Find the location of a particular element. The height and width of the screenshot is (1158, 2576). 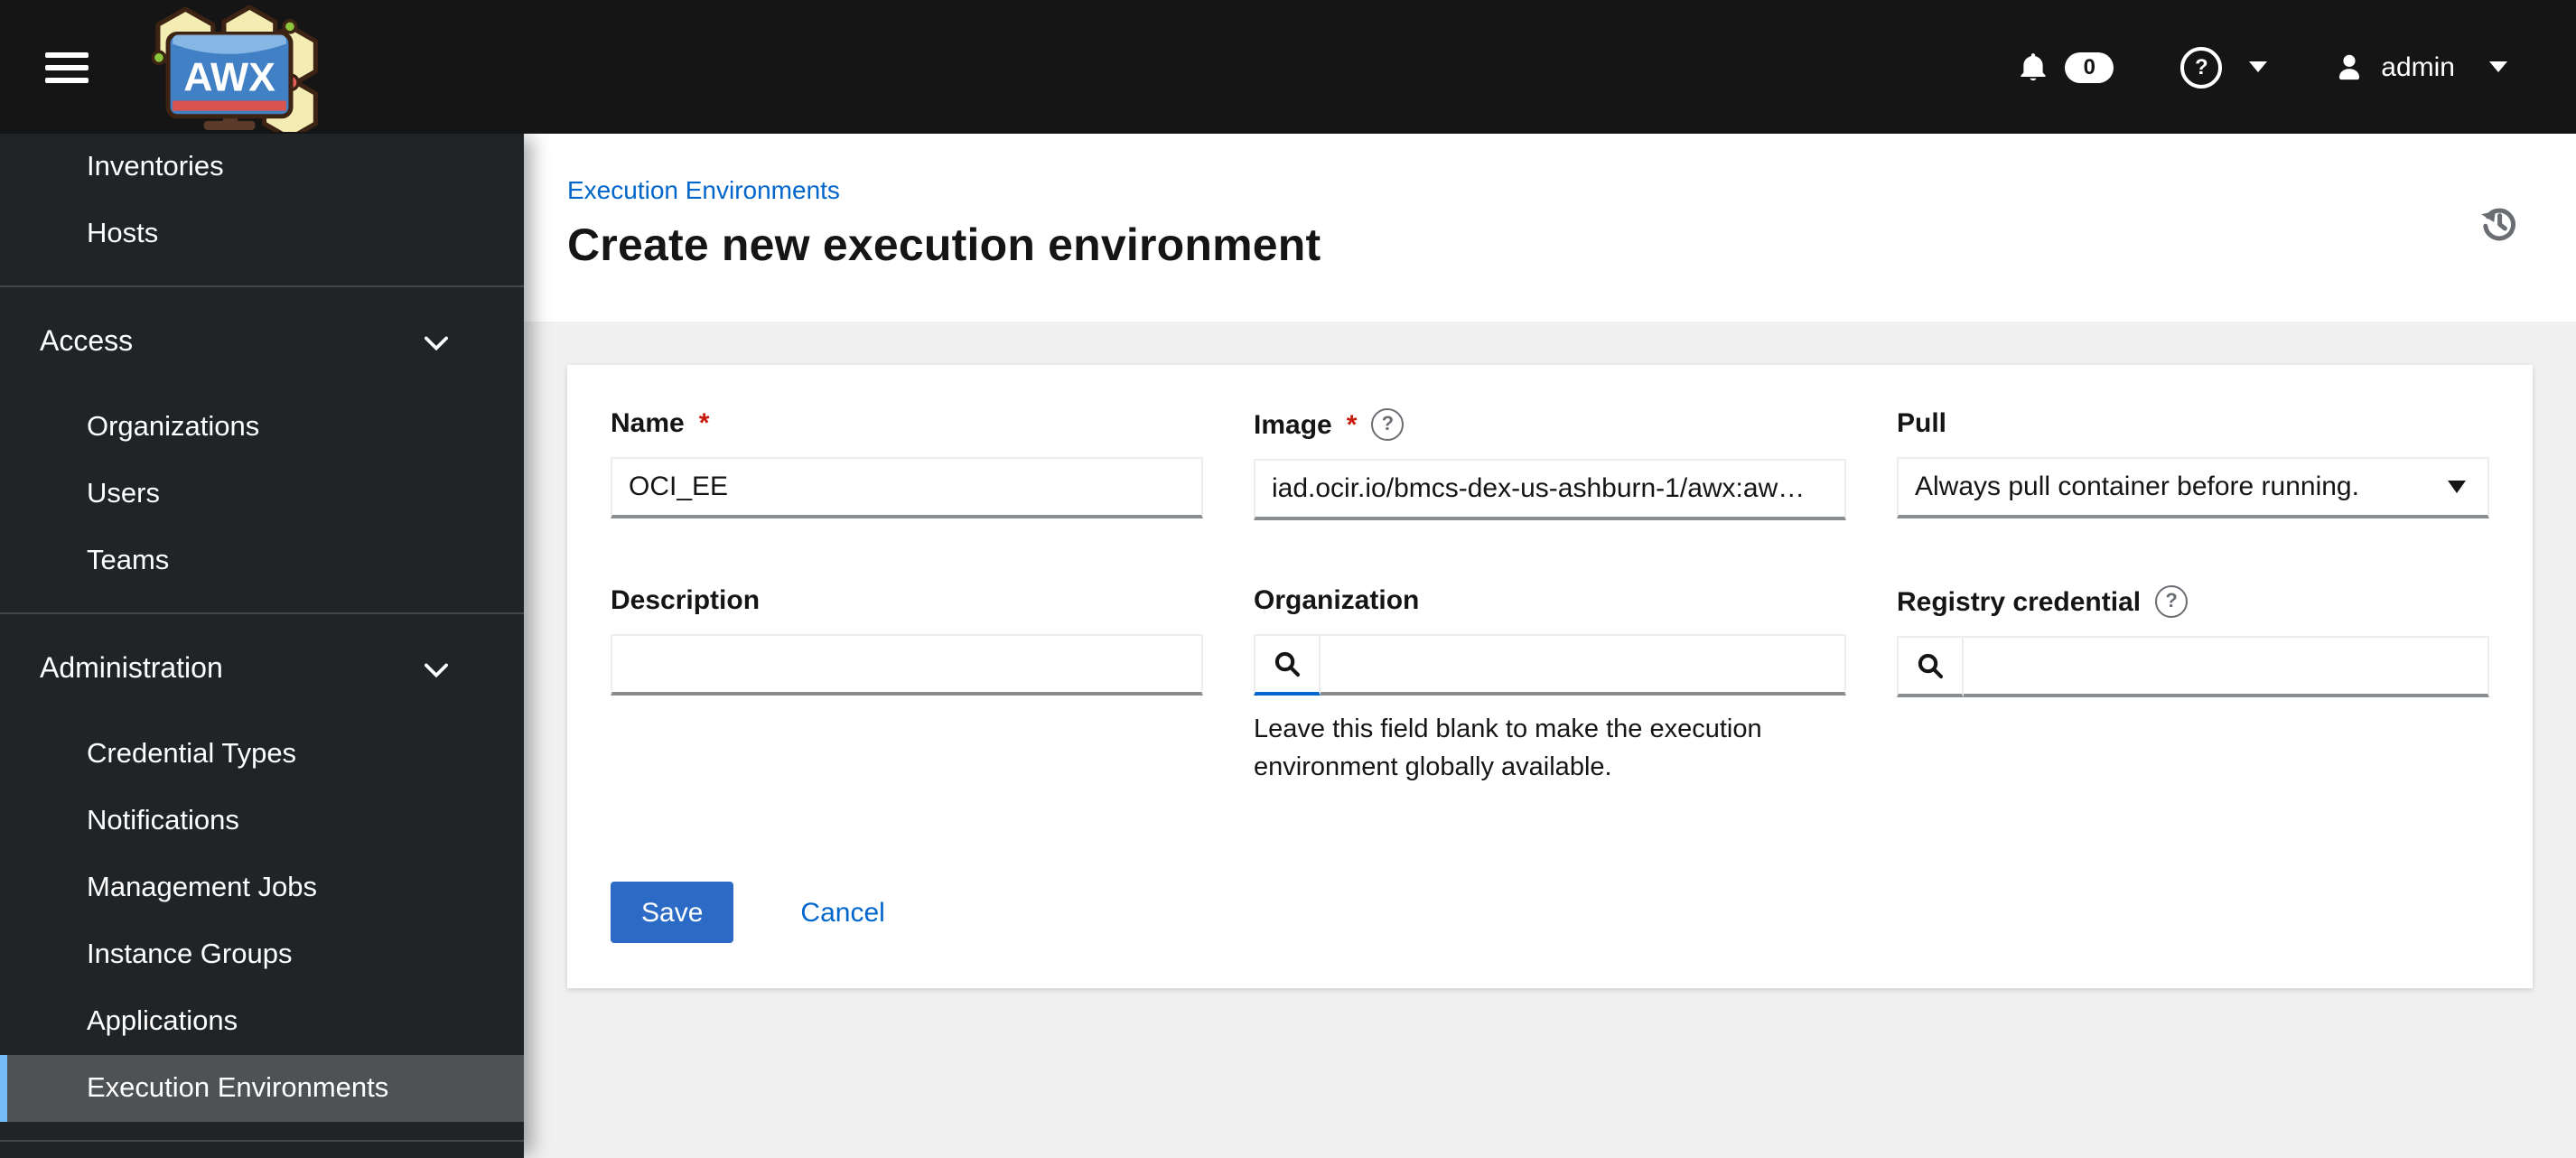

name-label: Name is located at coordinates (648, 424).